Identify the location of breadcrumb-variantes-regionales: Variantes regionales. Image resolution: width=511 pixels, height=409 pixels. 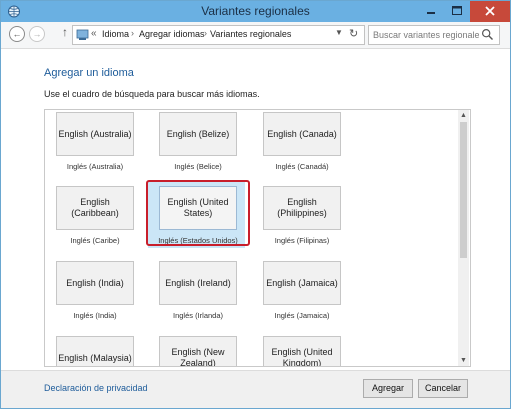
(250, 34).